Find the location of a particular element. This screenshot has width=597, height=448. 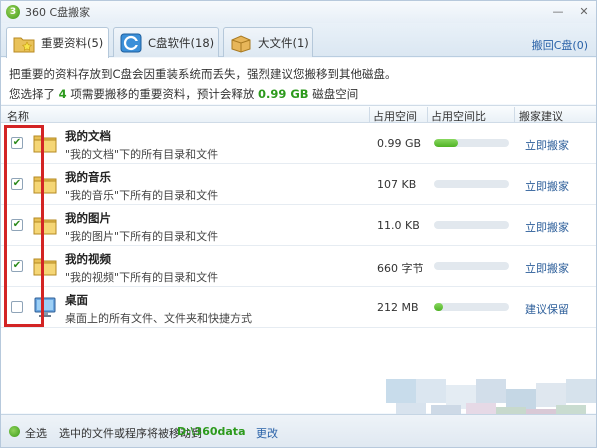

tab-large-files: 大文件(1) is located at coordinates (268, 42).